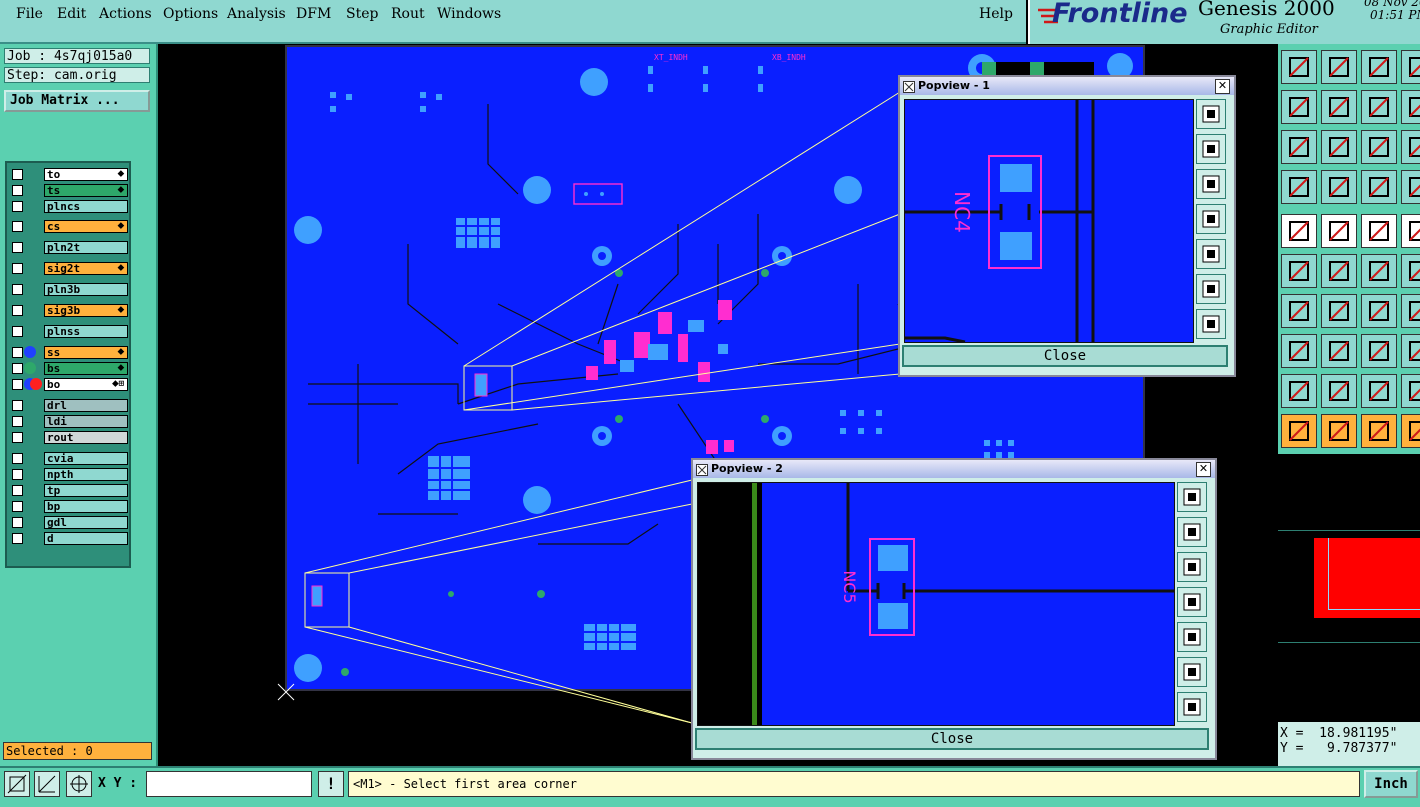  What do you see at coordinates (86, 268) in the screenshot?
I see `layer-name: sig2t ⬥` at bounding box center [86, 268].